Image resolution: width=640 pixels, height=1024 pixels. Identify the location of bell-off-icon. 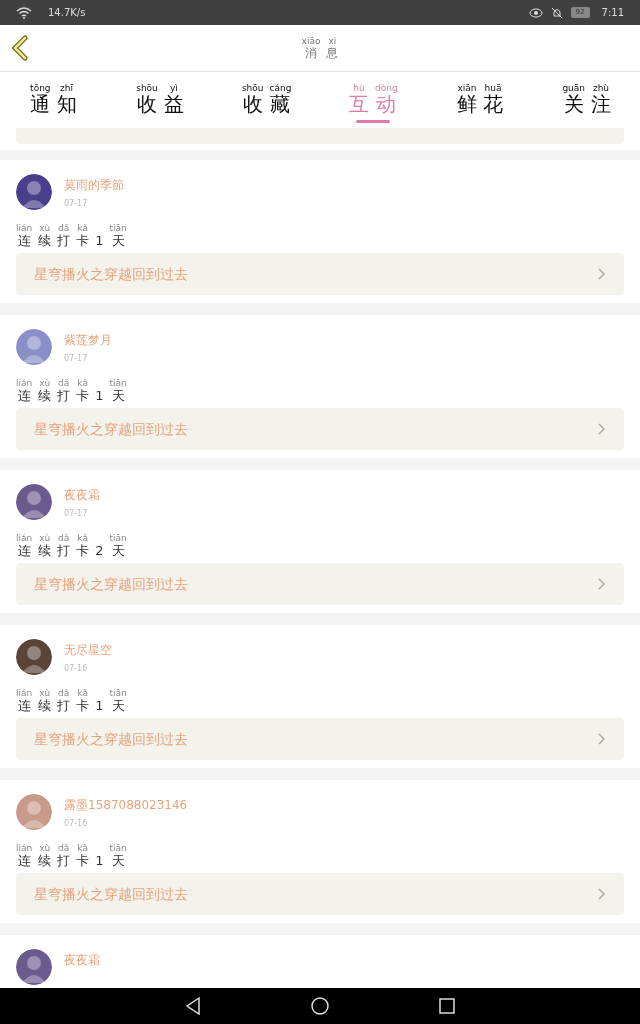
(556, 12).